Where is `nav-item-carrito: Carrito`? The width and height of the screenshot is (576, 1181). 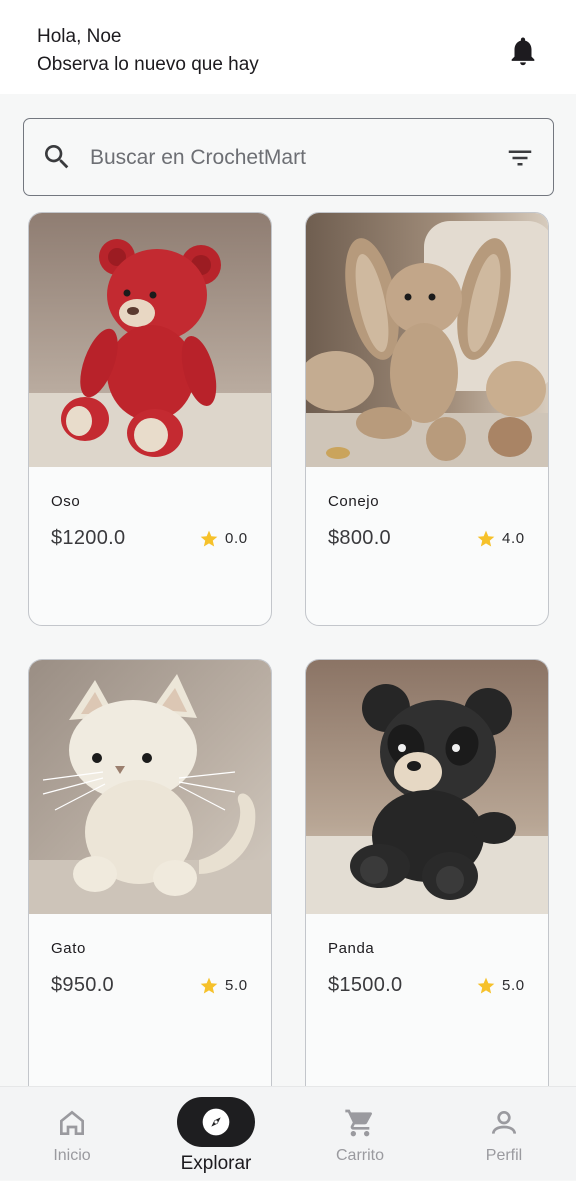
nav-item-carrito: Carrito is located at coordinates (360, 1134).